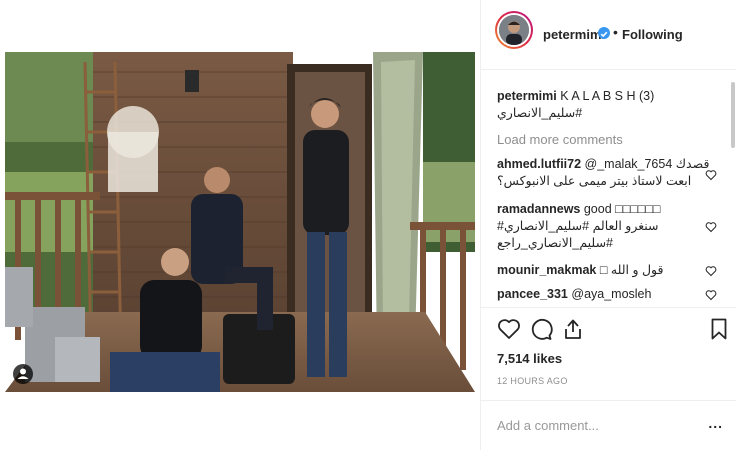 Image resolution: width=736 pixels, height=450 pixels. Describe the element at coordinates (529, 358) in the screenshot. I see `likes-count: 7,514 likes` at that location.